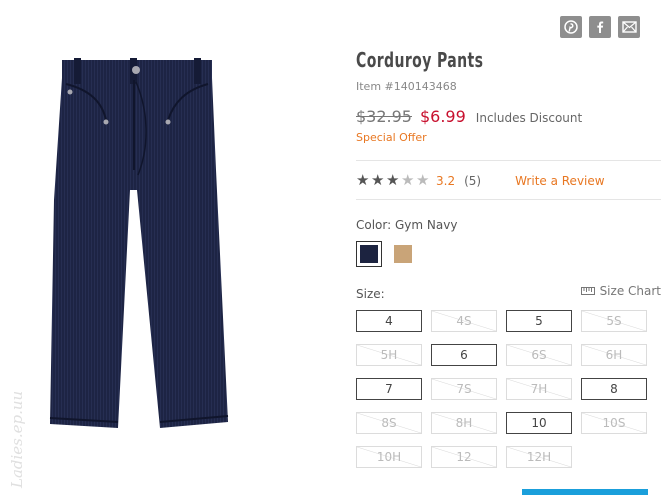 This screenshot has width=666, height=495. What do you see at coordinates (464, 355) in the screenshot?
I see `size-option-6: 6` at bounding box center [464, 355].